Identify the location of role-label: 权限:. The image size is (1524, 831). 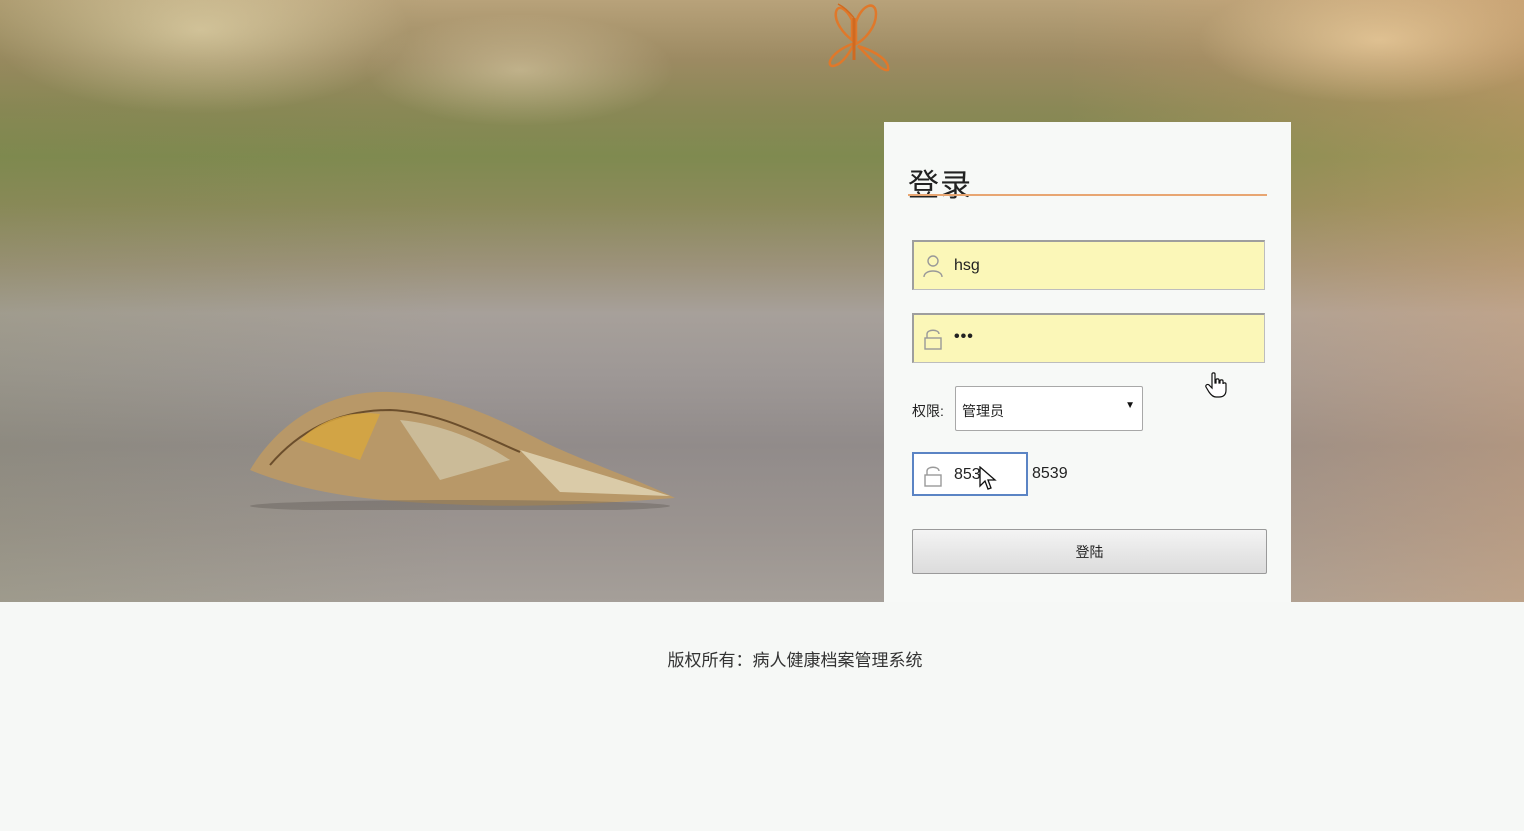
(928, 411).